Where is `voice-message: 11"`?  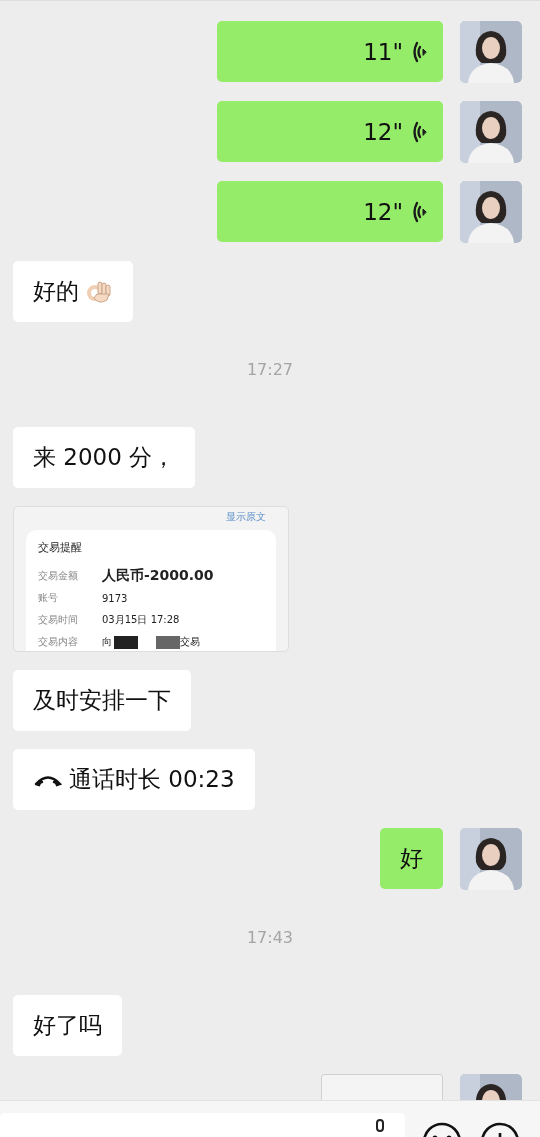 voice-message: 11" is located at coordinates (330, 51).